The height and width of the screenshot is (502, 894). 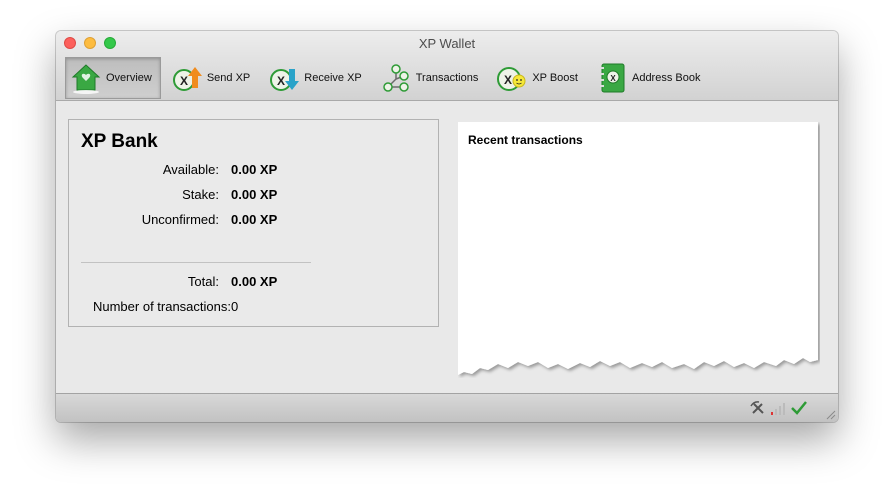 I want to click on divider, so click(x=196, y=262).